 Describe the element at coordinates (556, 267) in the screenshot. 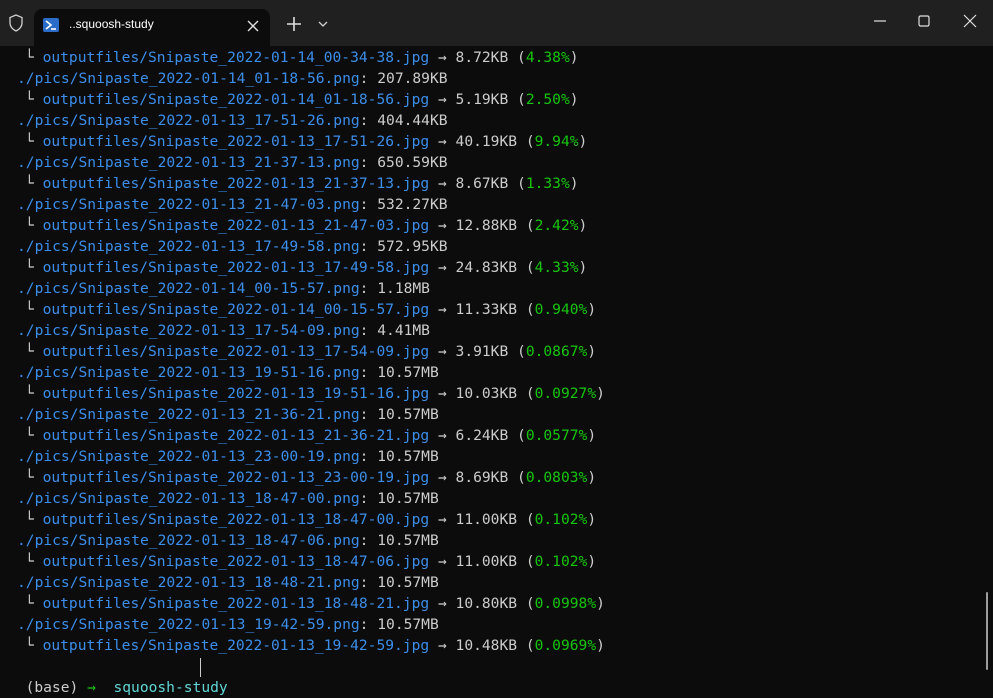

I see `compression-ratio: 4.33%` at that location.